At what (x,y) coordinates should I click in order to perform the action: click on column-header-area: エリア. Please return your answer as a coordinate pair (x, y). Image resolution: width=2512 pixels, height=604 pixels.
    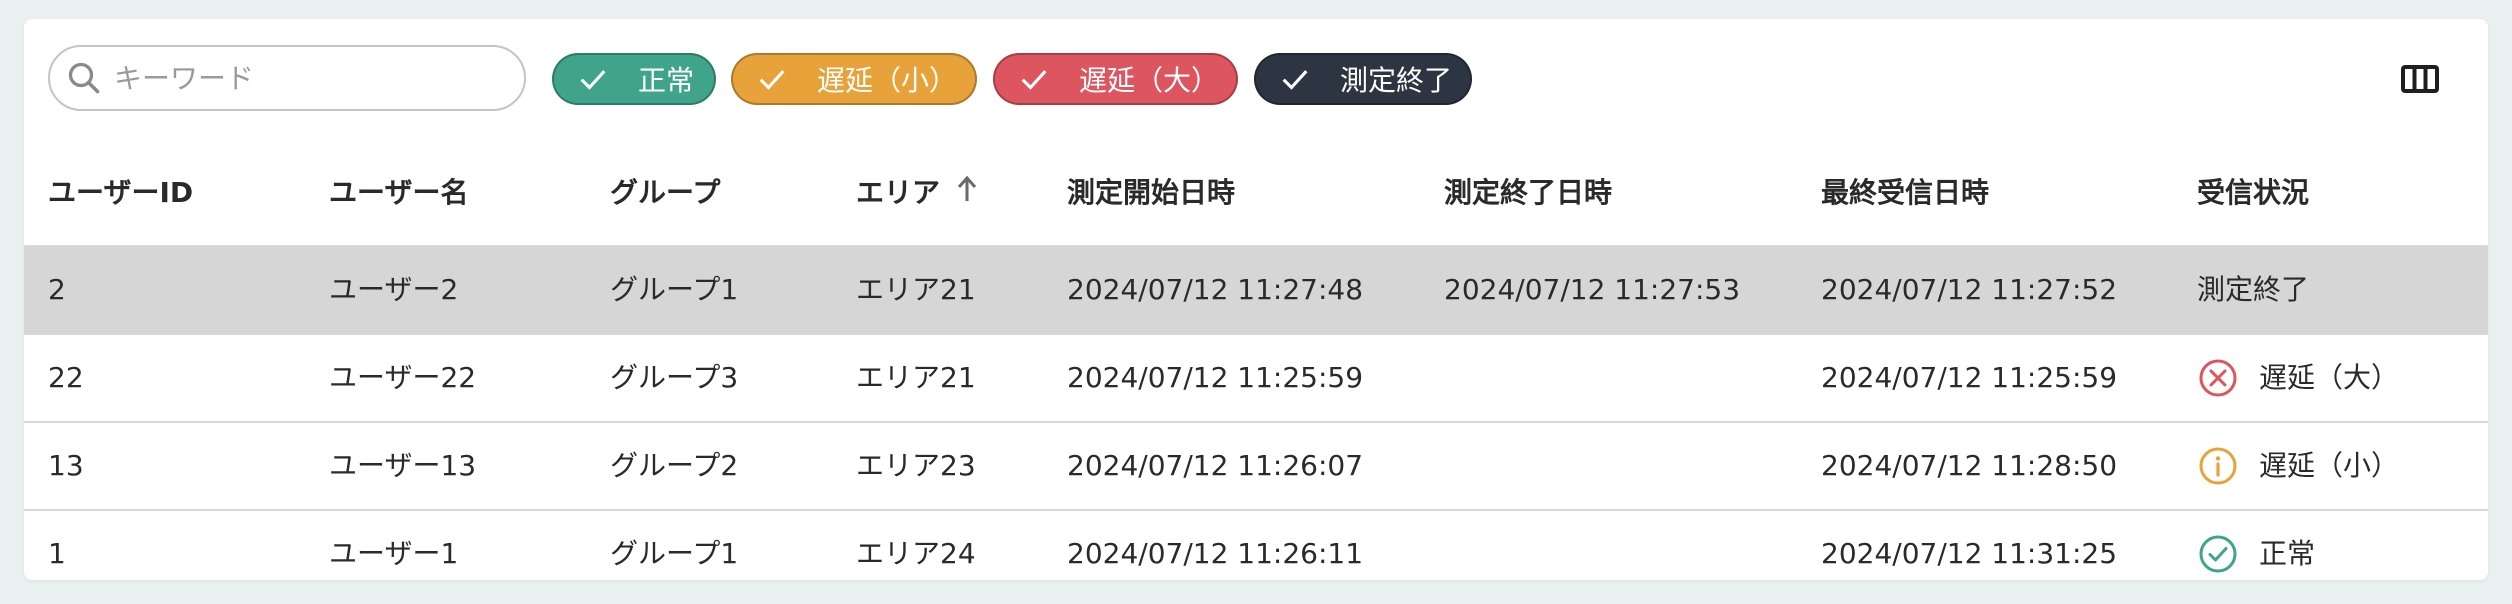
    Looking at the image, I should click on (917, 193).